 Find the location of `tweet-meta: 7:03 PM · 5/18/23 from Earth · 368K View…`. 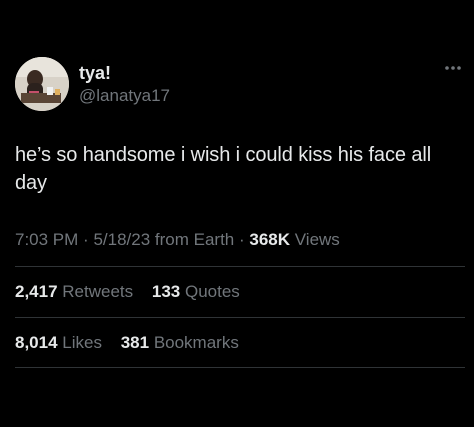

tweet-meta: 7:03 PM · 5/18/23 from Earth · 368K View… is located at coordinates (177, 240).